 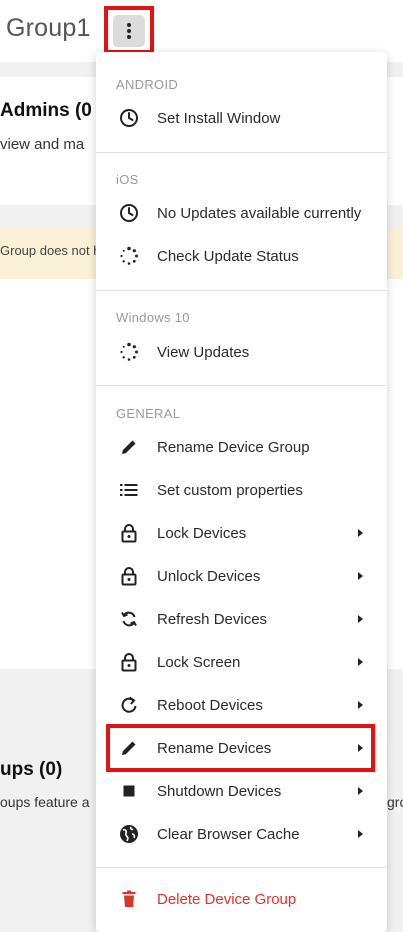 I want to click on list-icon, so click(x=129, y=490).